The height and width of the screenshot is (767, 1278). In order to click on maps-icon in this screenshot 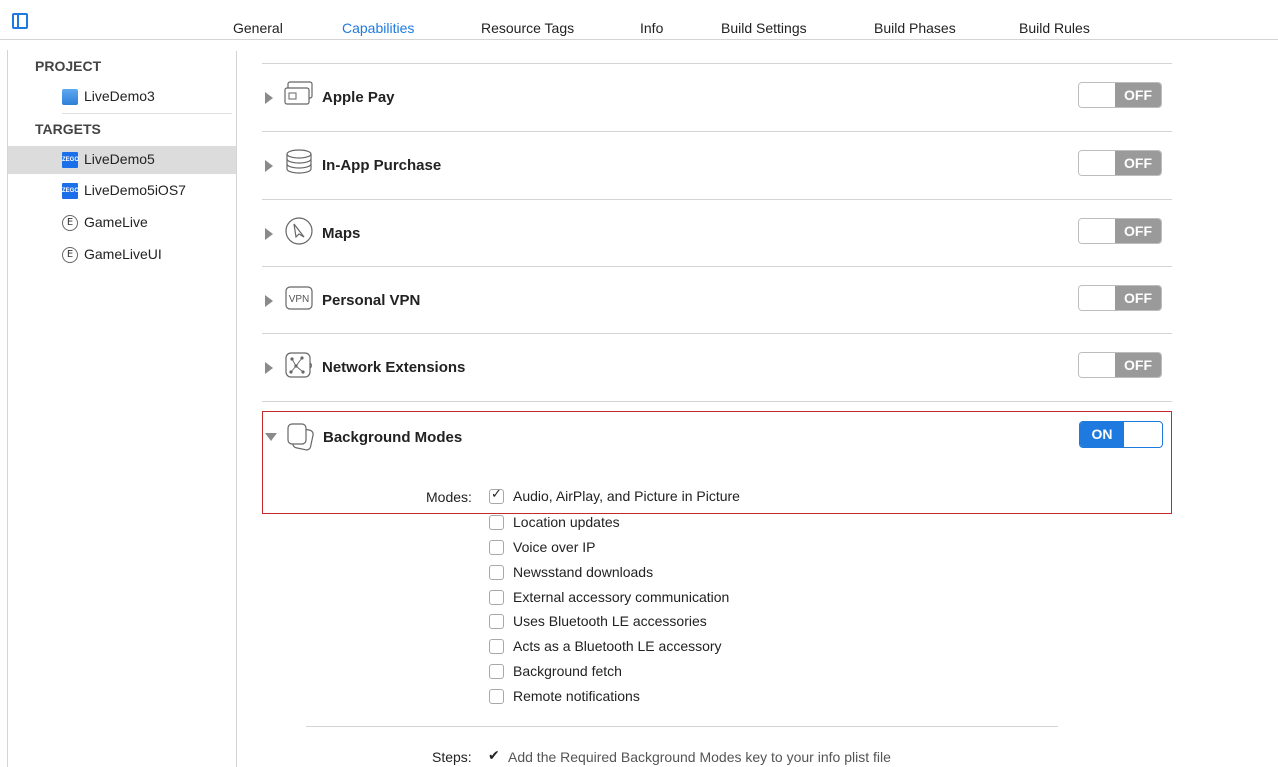, I will do `click(299, 231)`.